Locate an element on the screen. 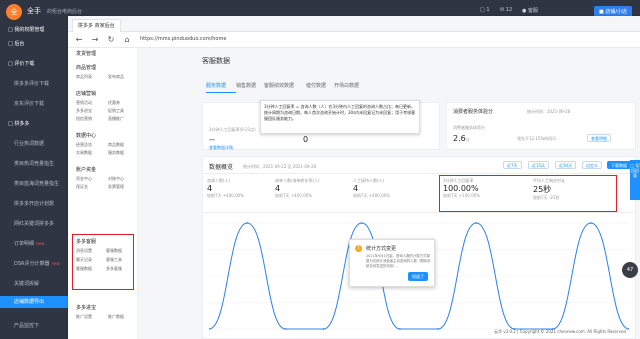 Image resolution: width=640 pixels, height=339 pixels. menu-head-data: 数据中心 is located at coordinates (86, 135).